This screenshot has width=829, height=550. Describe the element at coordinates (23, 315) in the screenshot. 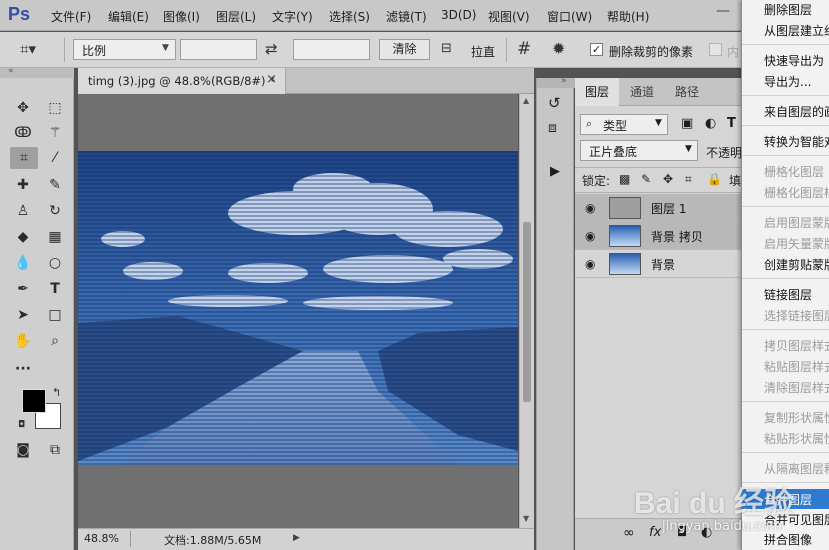

I see `path-selection-tool-icon: ➤` at that location.